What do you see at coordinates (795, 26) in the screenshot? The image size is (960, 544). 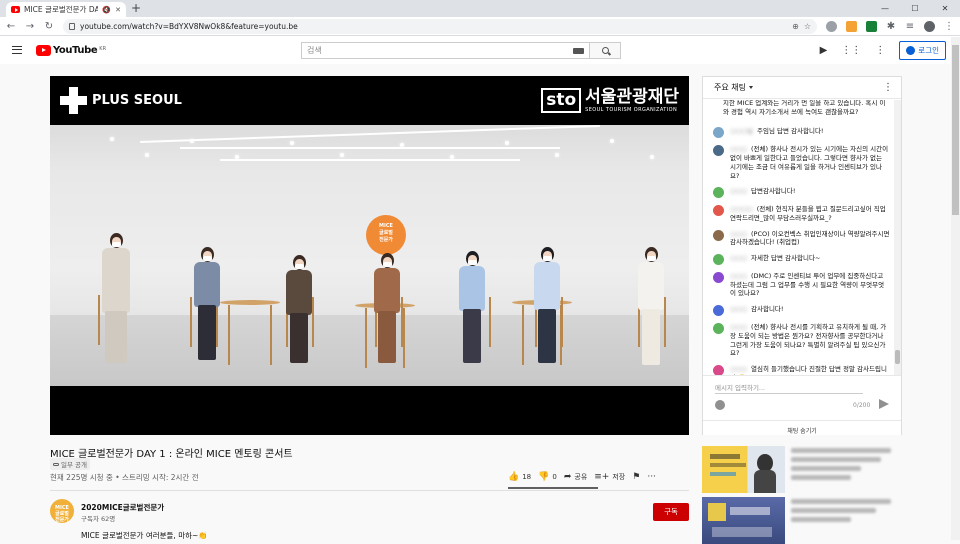 I see `zoom-icon: ⊕` at bounding box center [795, 26].